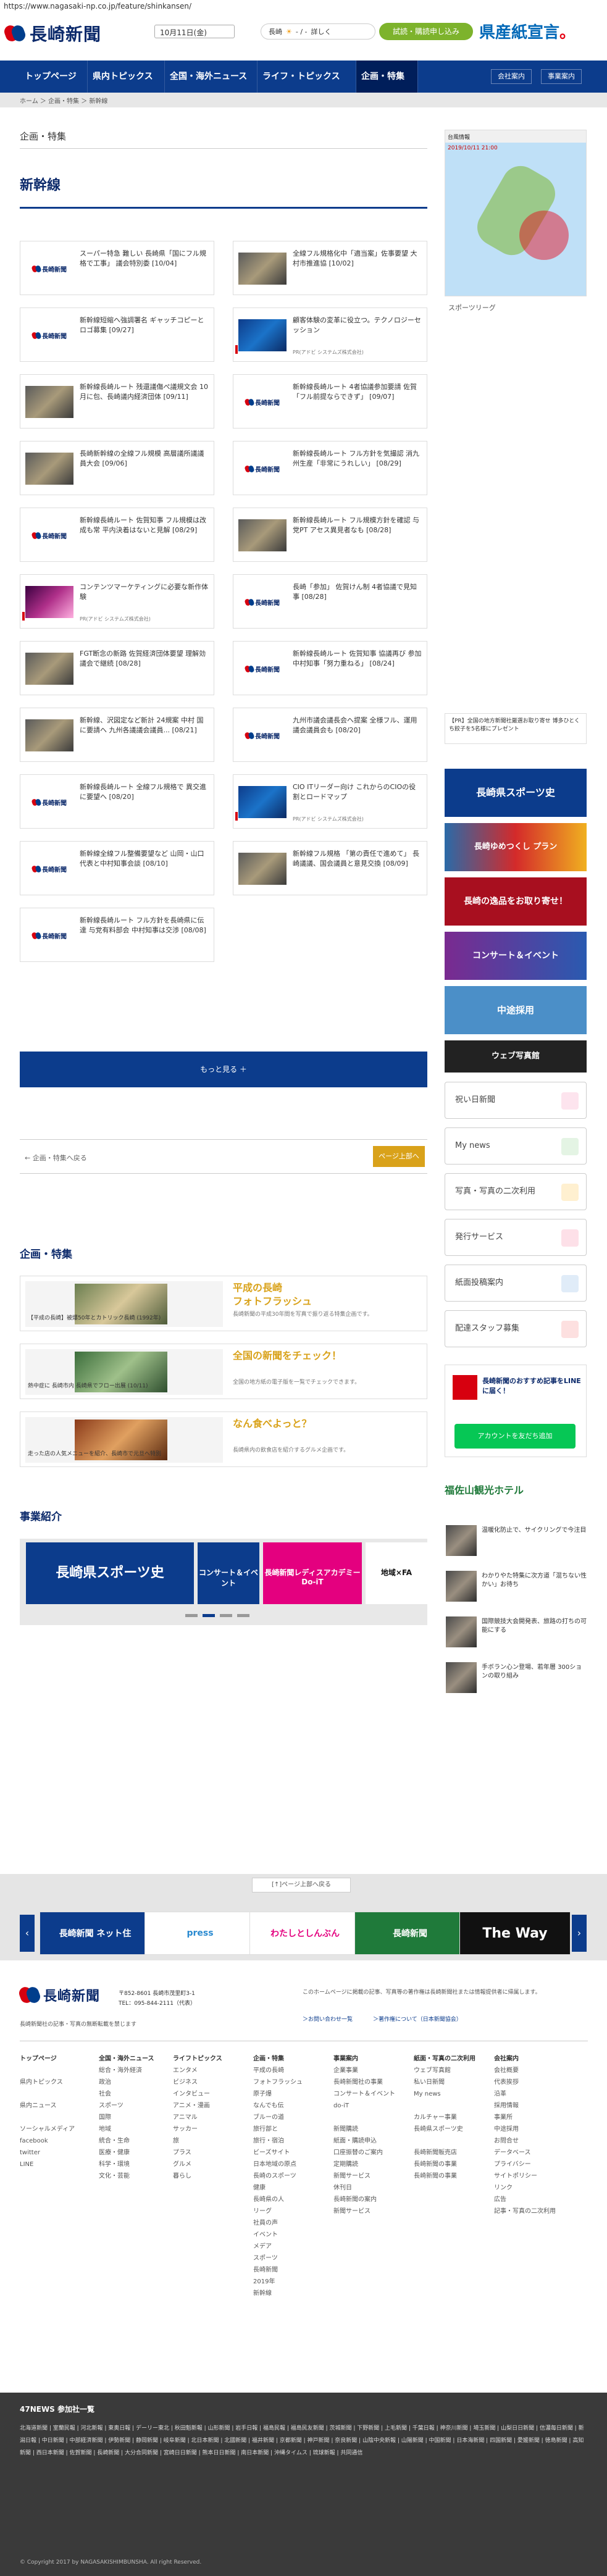 This screenshot has height=2576, width=607. What do you see at coordinates (516, 213) in the screenshot?
I see `weather-map-widget: 台風情報 2019/10/11 21:00` at bounding box center [516, 213].